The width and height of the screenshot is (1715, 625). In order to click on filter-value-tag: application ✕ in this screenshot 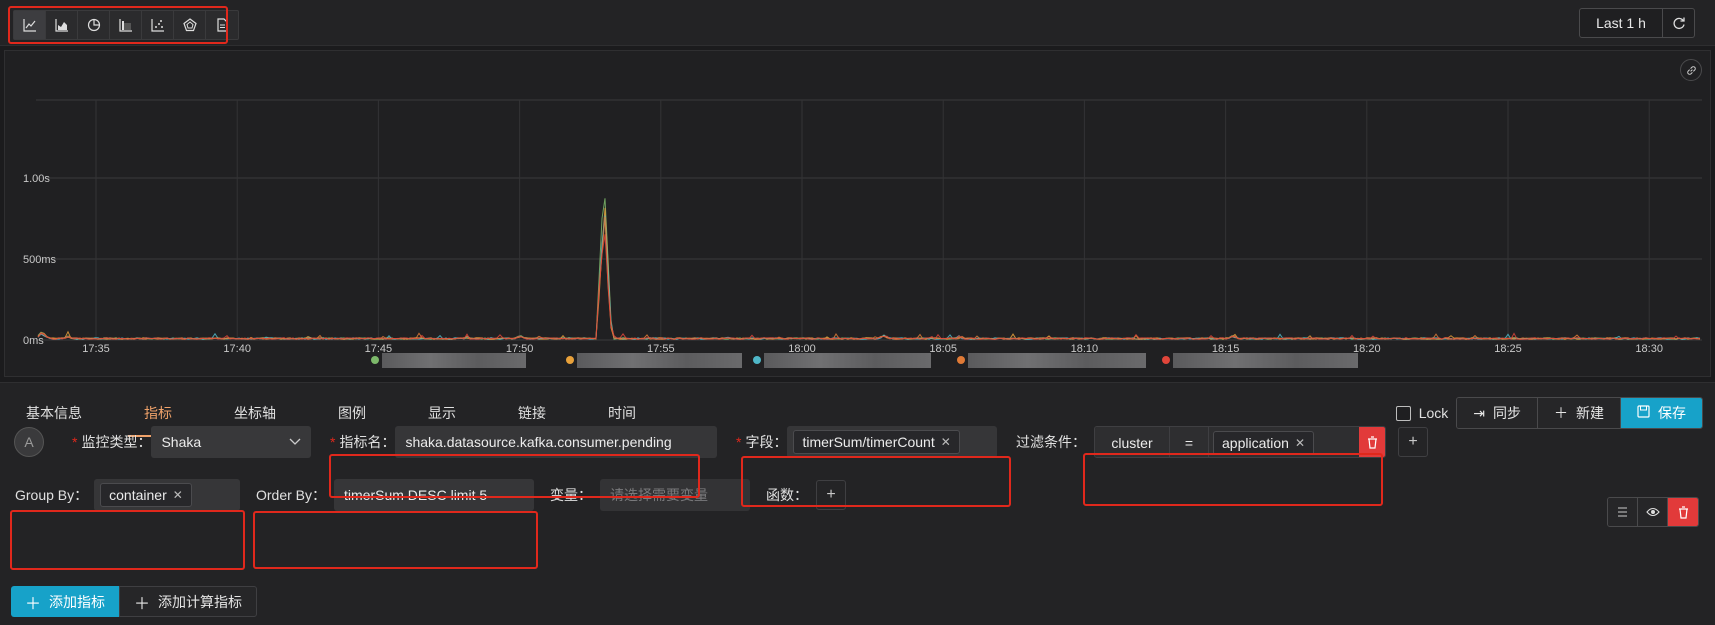, I will do `click(1263, 443)`.